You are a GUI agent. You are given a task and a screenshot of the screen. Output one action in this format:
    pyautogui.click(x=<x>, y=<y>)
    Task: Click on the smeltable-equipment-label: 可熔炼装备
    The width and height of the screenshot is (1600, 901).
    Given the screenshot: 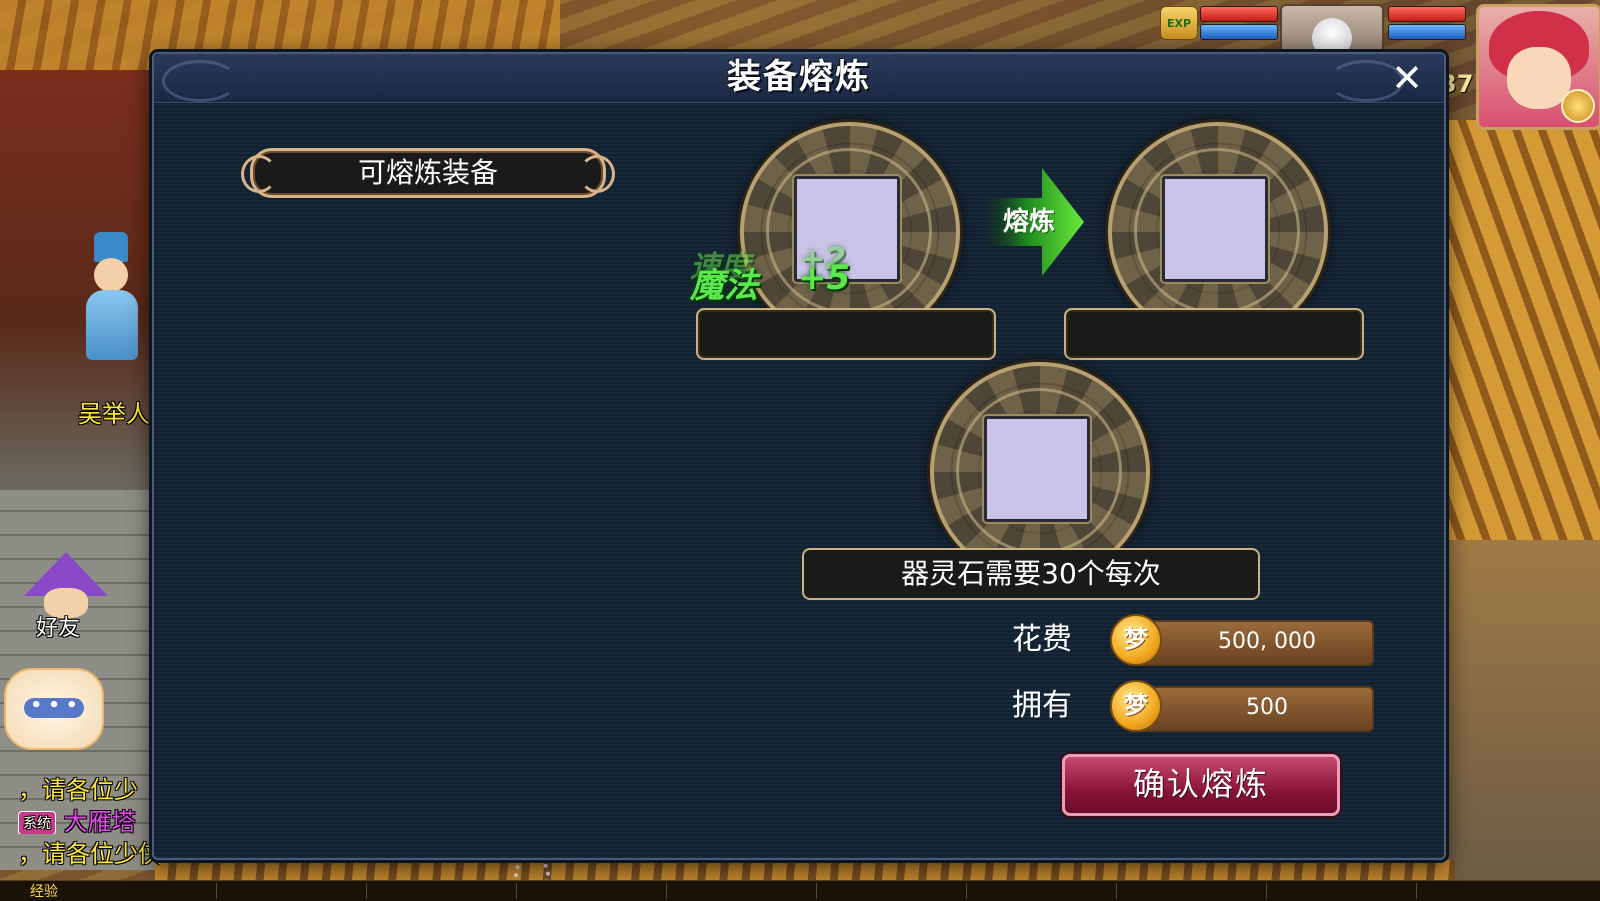 What is the action you would take?
    pyautogui.click(x=427, y=172)
    